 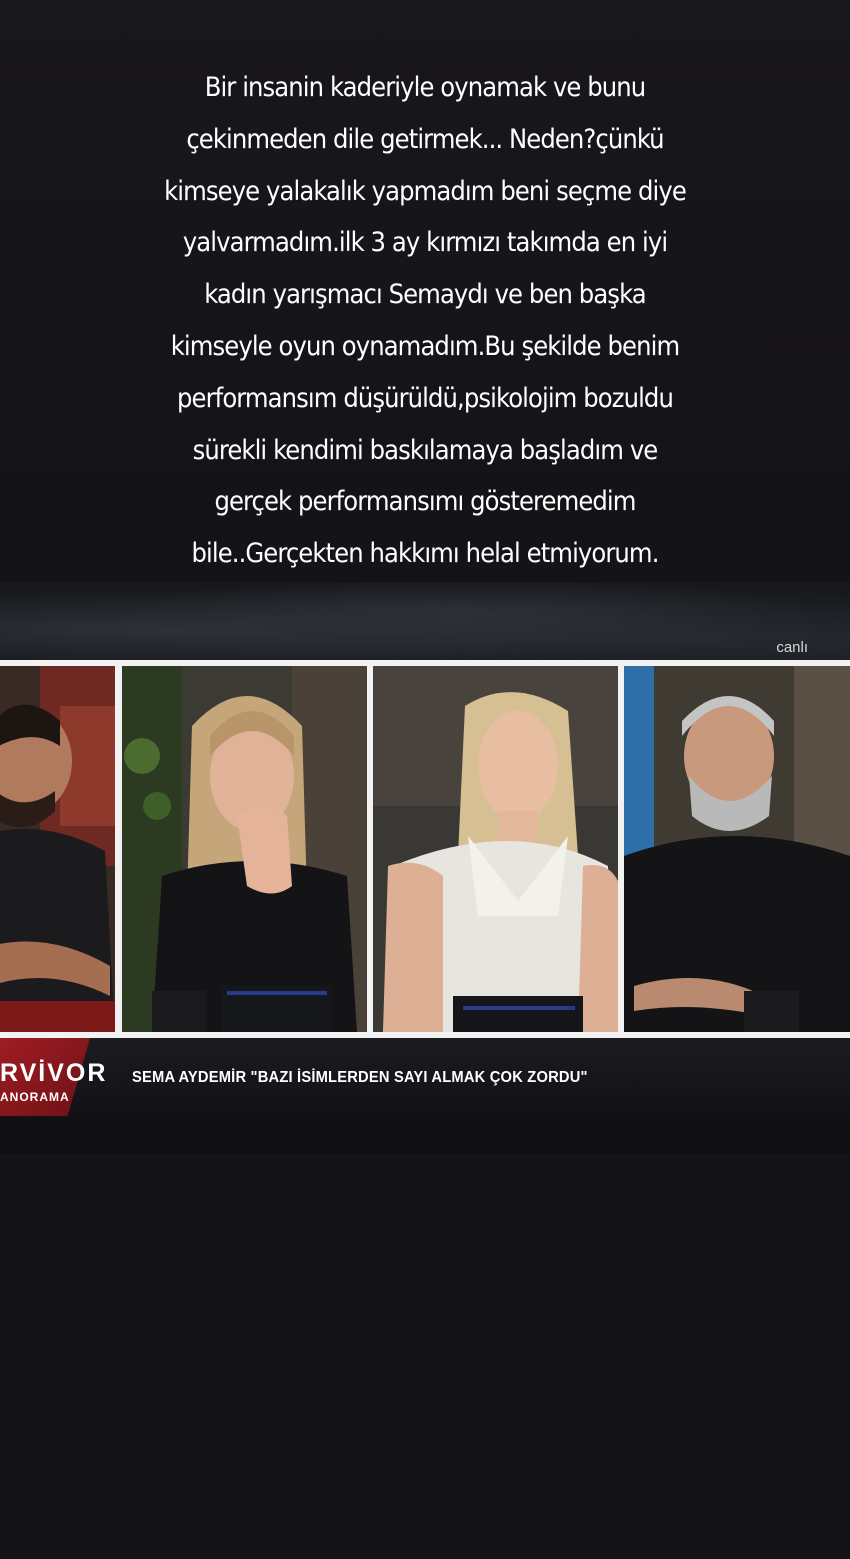 What do you see at coordinates (425, 295) in the screenshot?
I see `caption-line: kadın yarışmacı Semaydı ve ben başka` at bounding box center [425, 295].